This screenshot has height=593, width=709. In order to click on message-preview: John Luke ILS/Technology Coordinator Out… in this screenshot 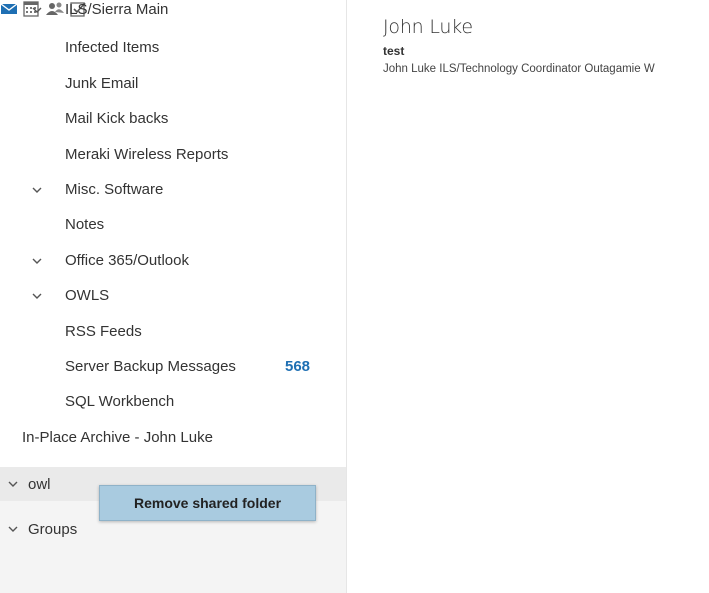, I will do `click(519, 69)`.